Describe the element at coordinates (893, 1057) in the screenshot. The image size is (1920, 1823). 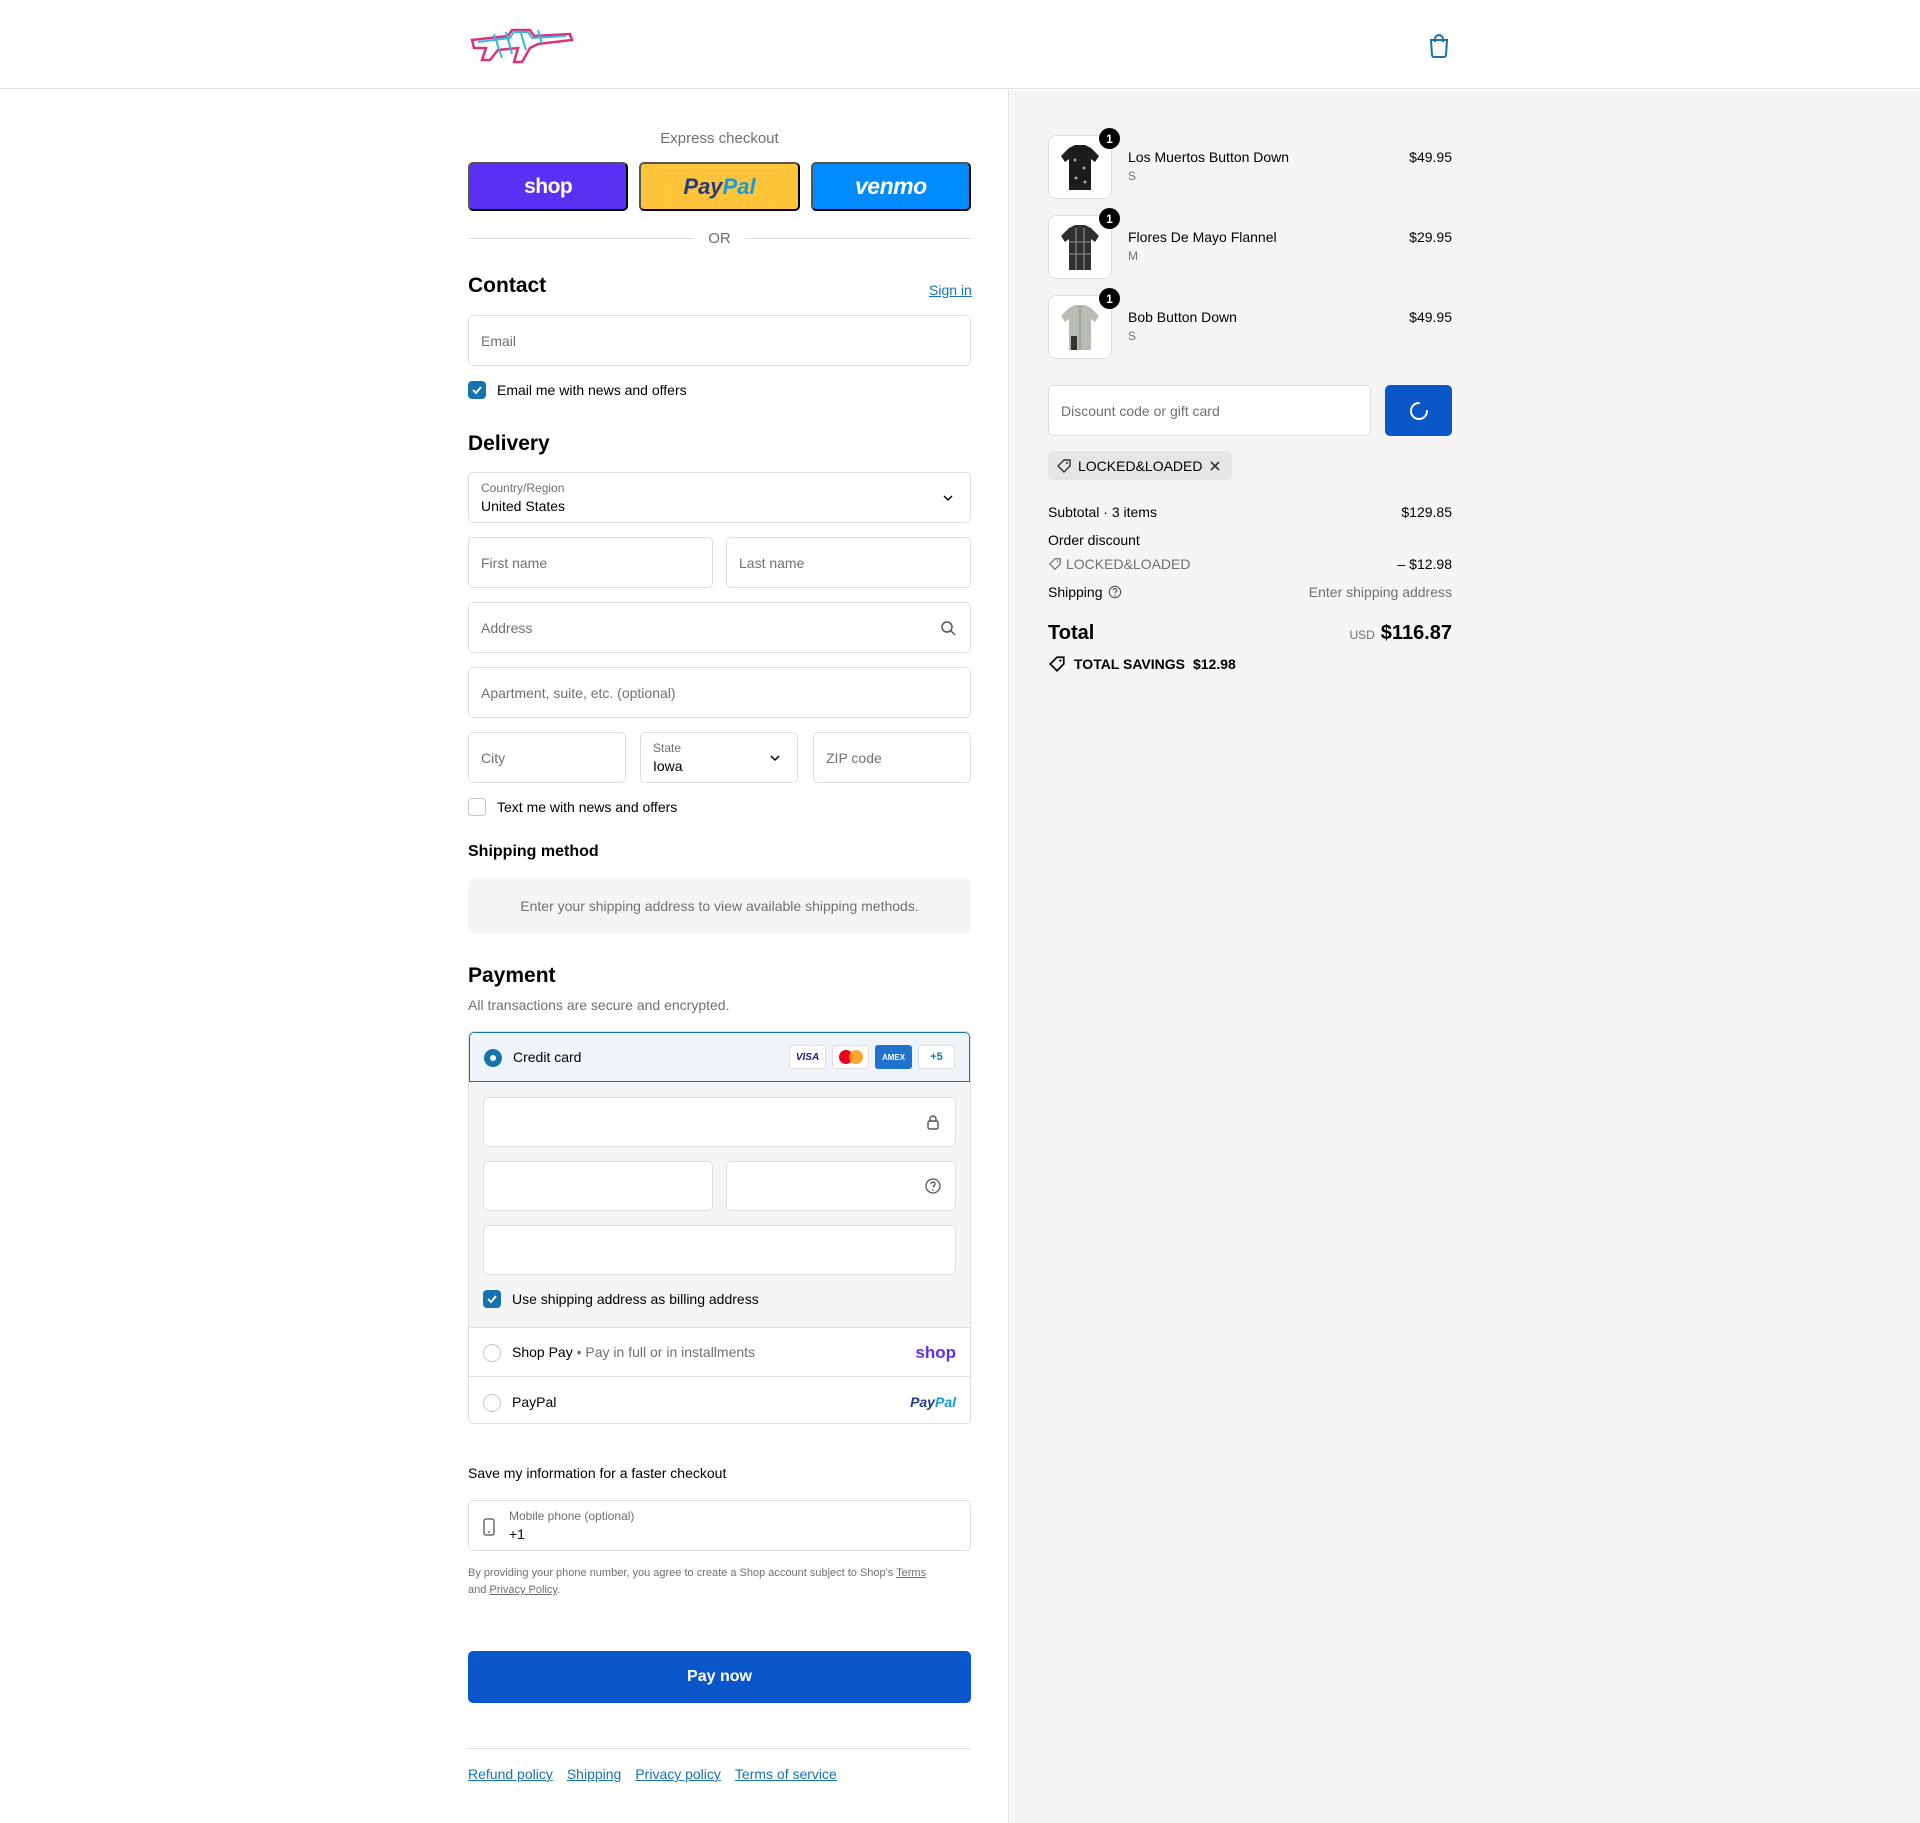
I see `amex-icon: AMEX` at that location.